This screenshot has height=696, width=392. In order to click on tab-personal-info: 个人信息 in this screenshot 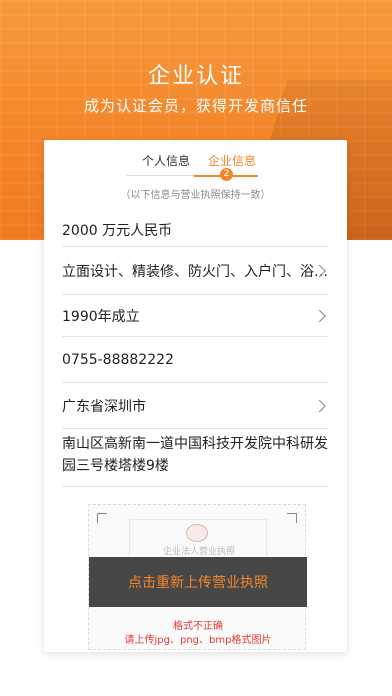, I will do `click(166, 160)`.